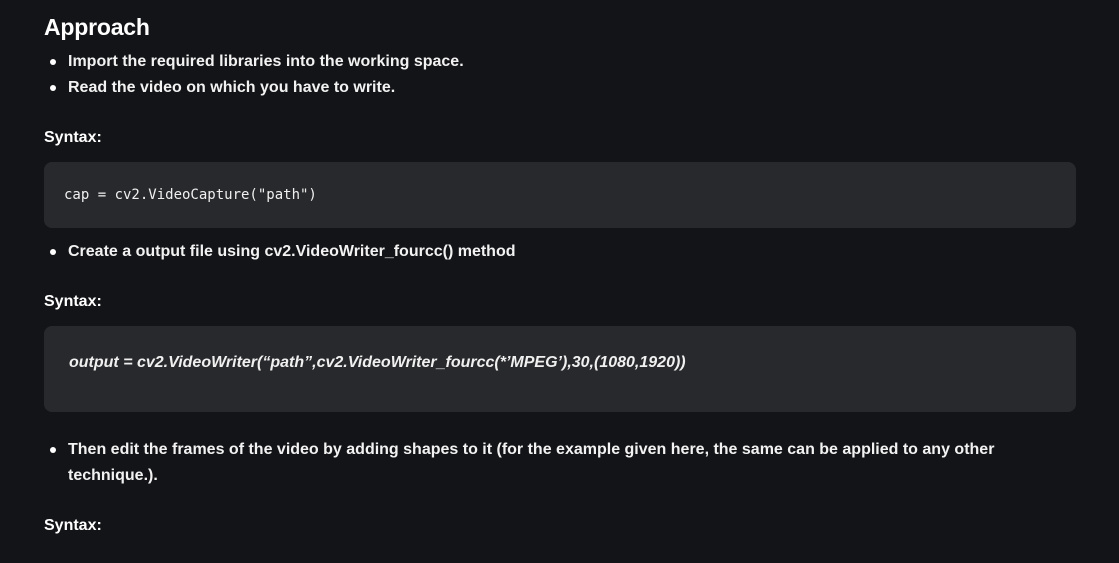  What do you see at coordinates (560, 195) in the screenshot?
I see `code-block: cap = cv2.VideoCapture("path")` at bounding box center [560, 195].